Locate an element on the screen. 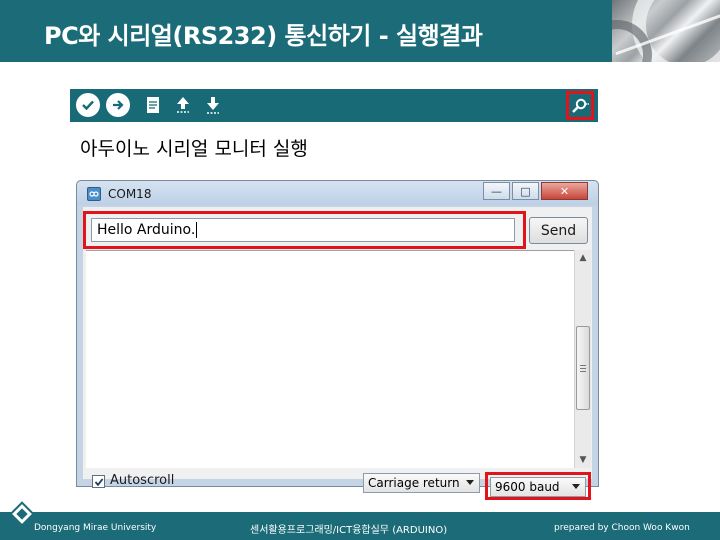 The width and height of the screenshot is (720, 540). vertical-scrollbar: ▲ ▼ is located at coordinates (582, 359).